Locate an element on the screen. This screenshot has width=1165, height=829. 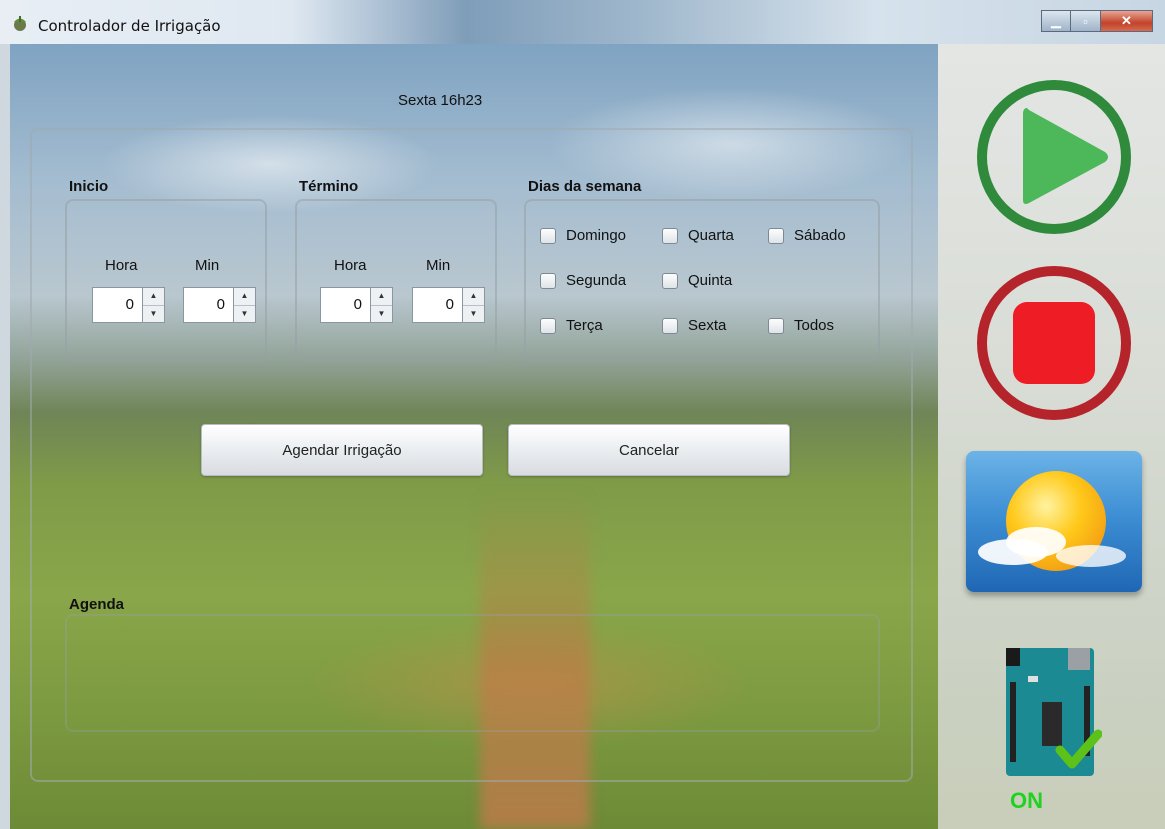
checkbox-sexta: Sexta is located at coordinates (694, 325).